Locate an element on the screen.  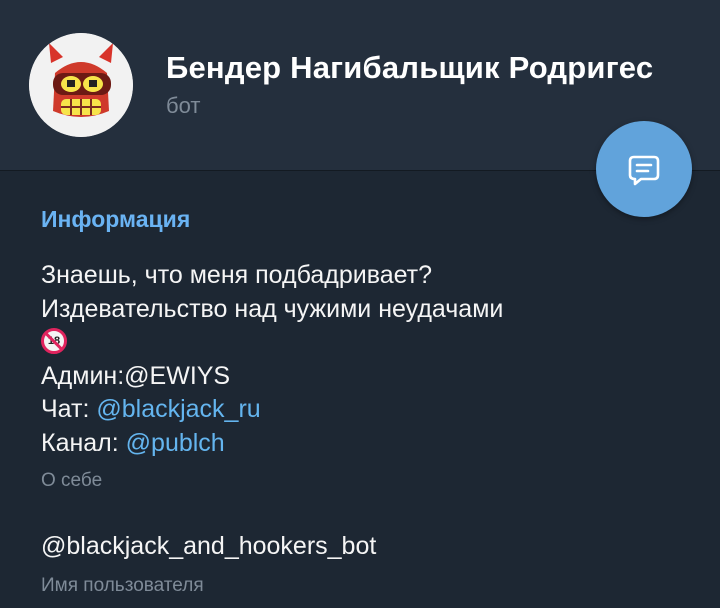
username-value: @blackjack_and_hookers_bot is located at coordinates (208, 546).